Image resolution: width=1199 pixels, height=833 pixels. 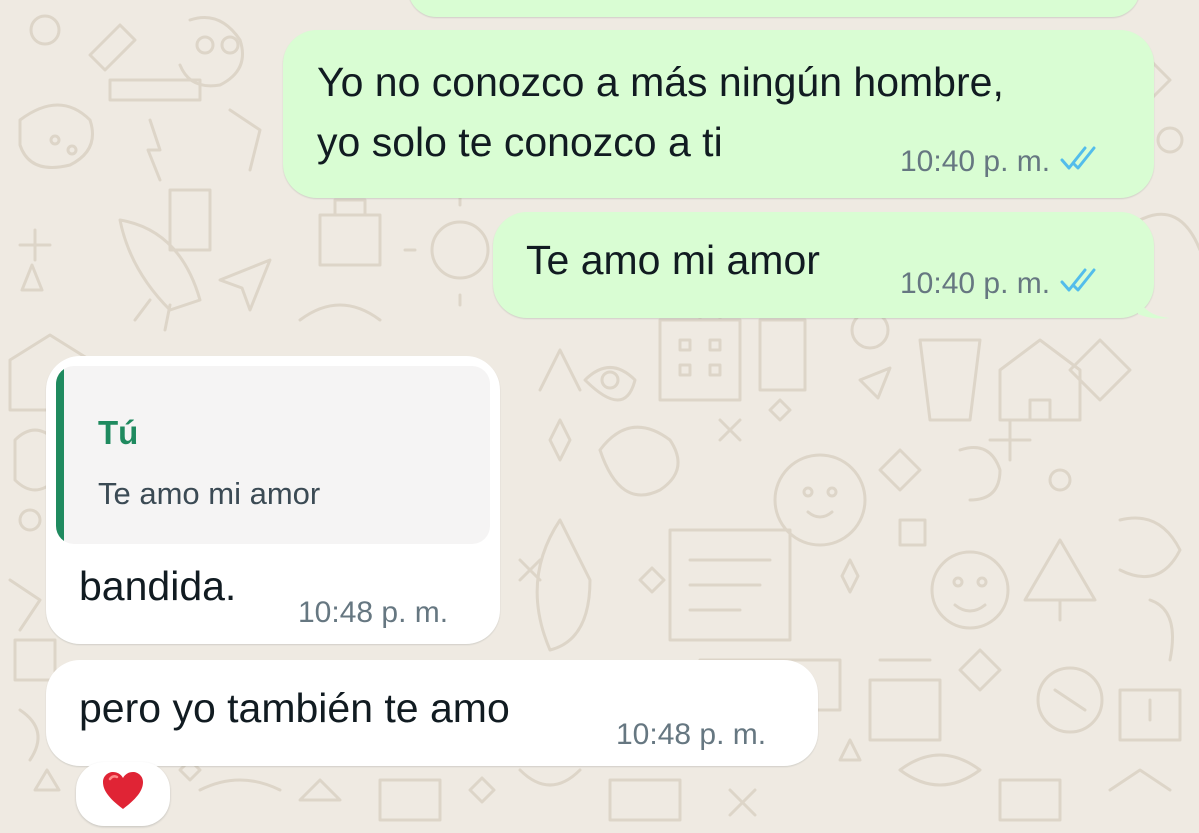 I want to click on message-reaction, so click(x=123, y=794).